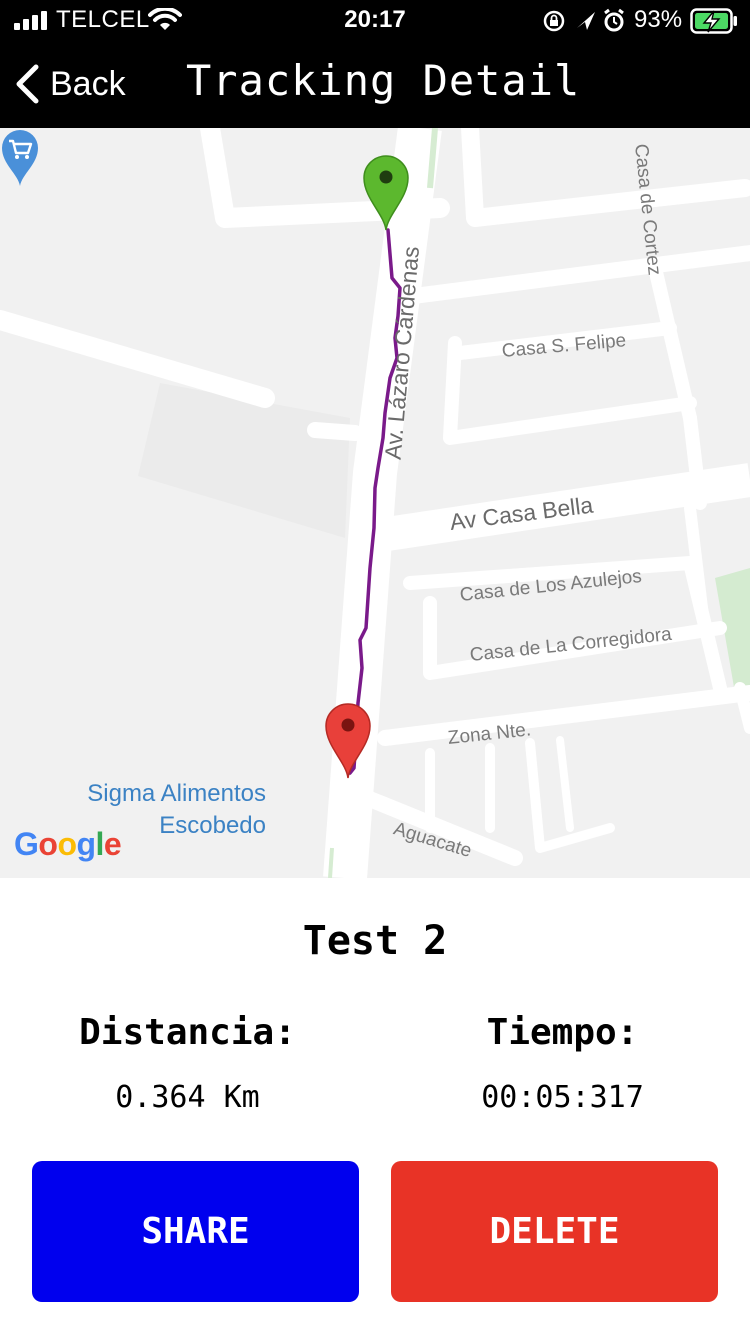 Image resolution: width=750 pixels, height=1334 pixels. I want to click on back-button: Back, so click(70, 84).